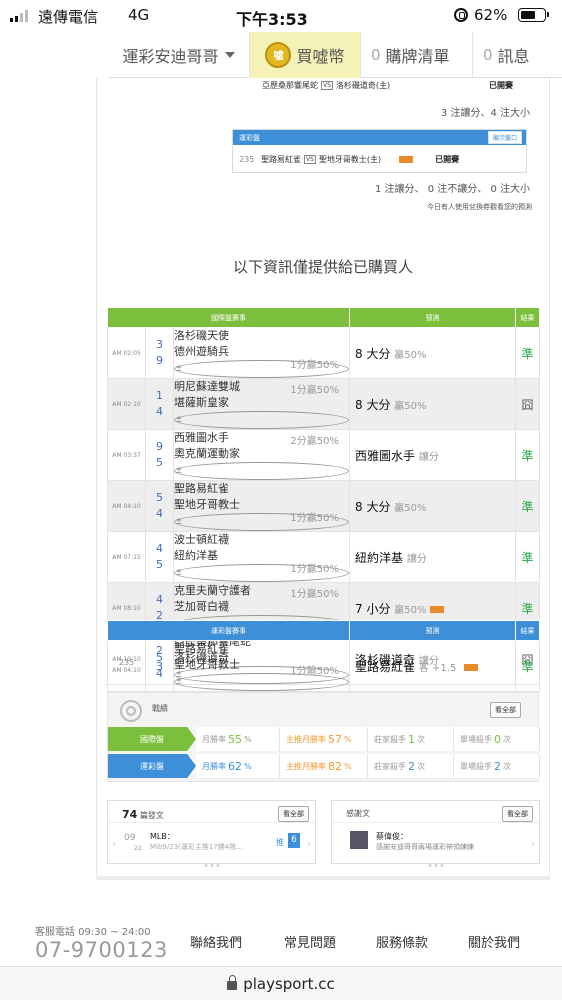  I want to click on status-time: 下午3:53, so click(272, 19).